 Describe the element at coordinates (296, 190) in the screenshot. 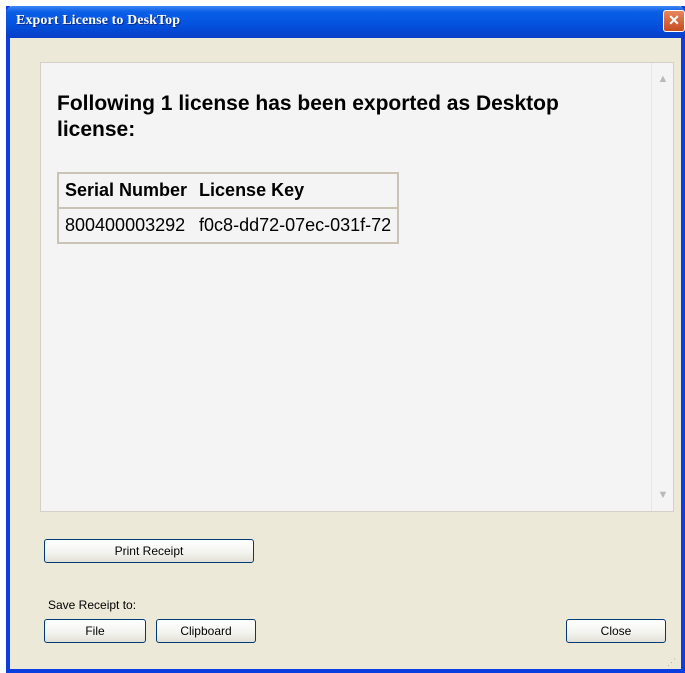

I see `column-header-license-key: License Key` at that location.